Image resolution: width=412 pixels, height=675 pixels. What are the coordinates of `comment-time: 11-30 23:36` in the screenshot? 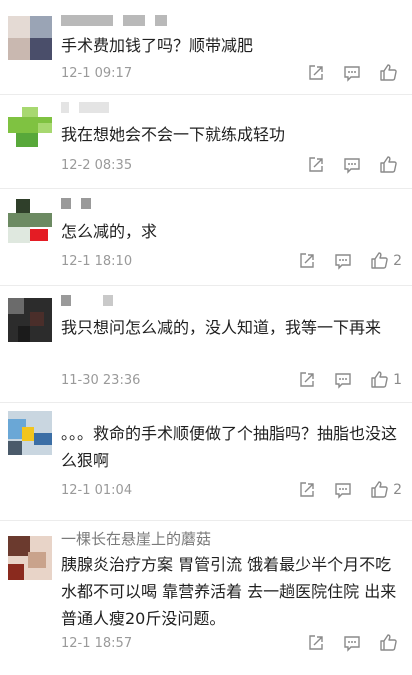 It's located at (101, 380).